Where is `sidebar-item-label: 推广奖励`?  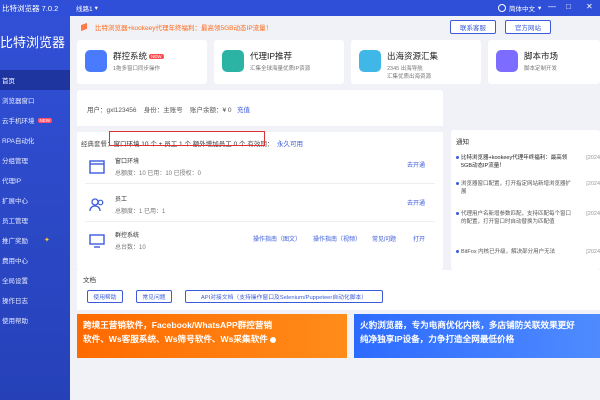 sidebar-item-label: 推广奖励 is located at coordinates (15, 241).